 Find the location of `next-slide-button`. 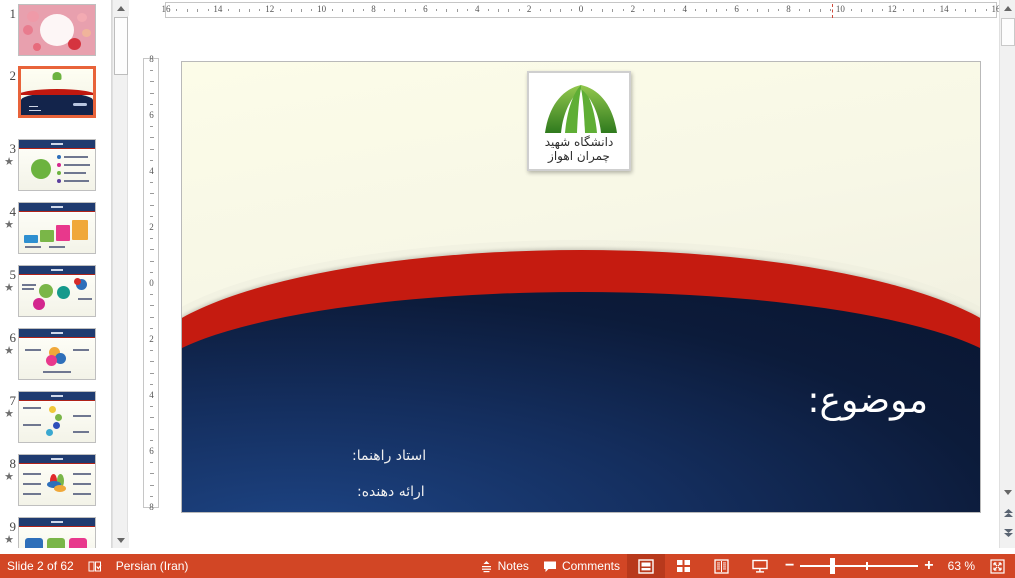

next-slide-button is located at coordinates (1007, 532).